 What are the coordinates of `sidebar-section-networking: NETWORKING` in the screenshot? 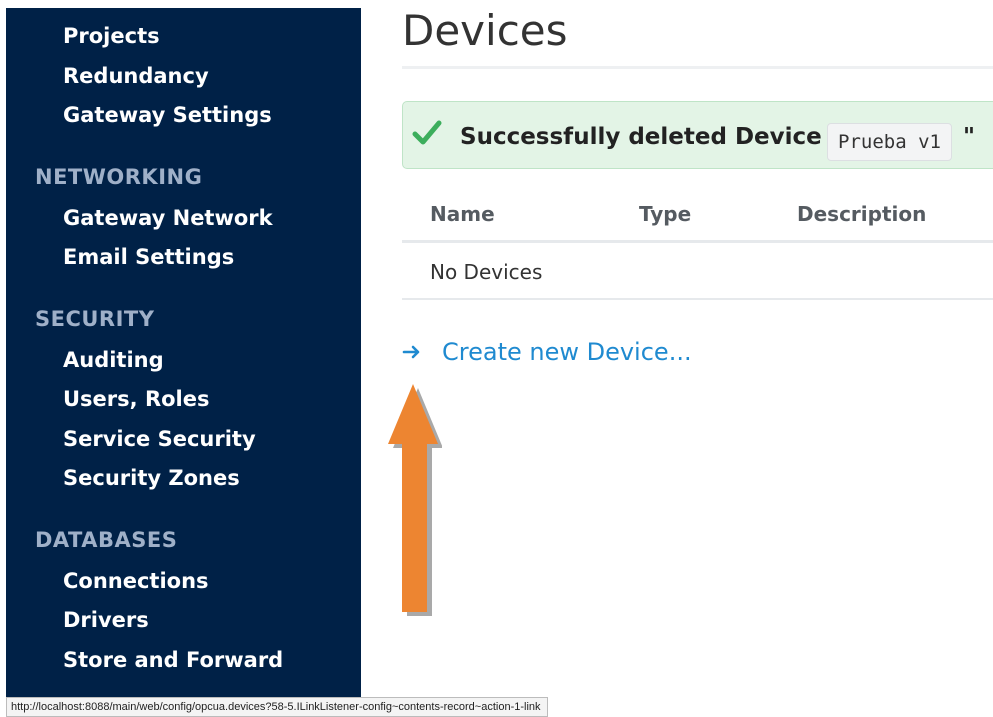 It's located at (119, 177).